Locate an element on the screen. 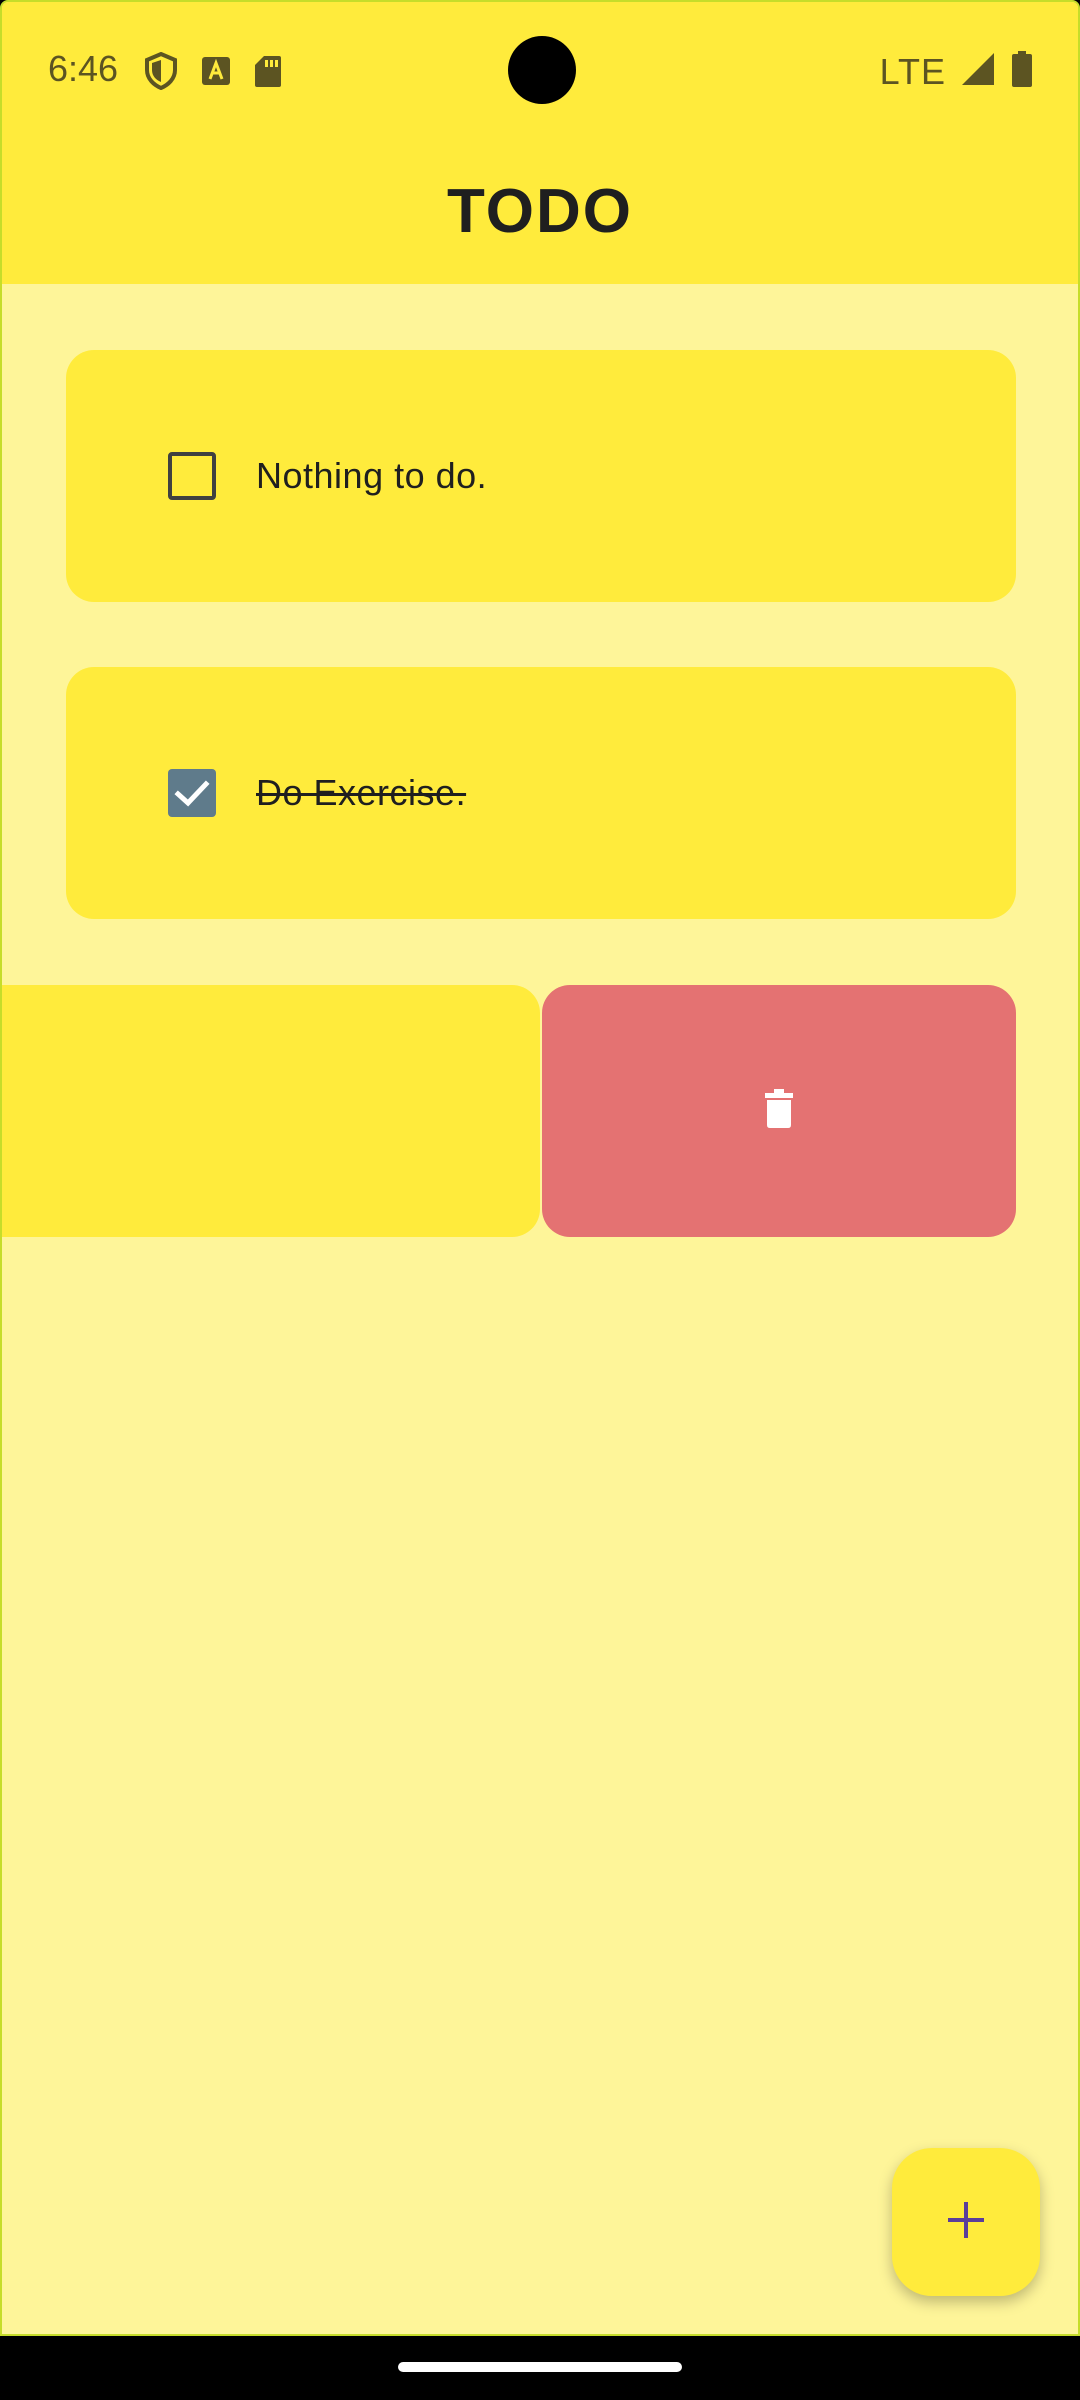 This screenshot has height=2400, width=1080. check-icon is located at coordinates (192, 793).